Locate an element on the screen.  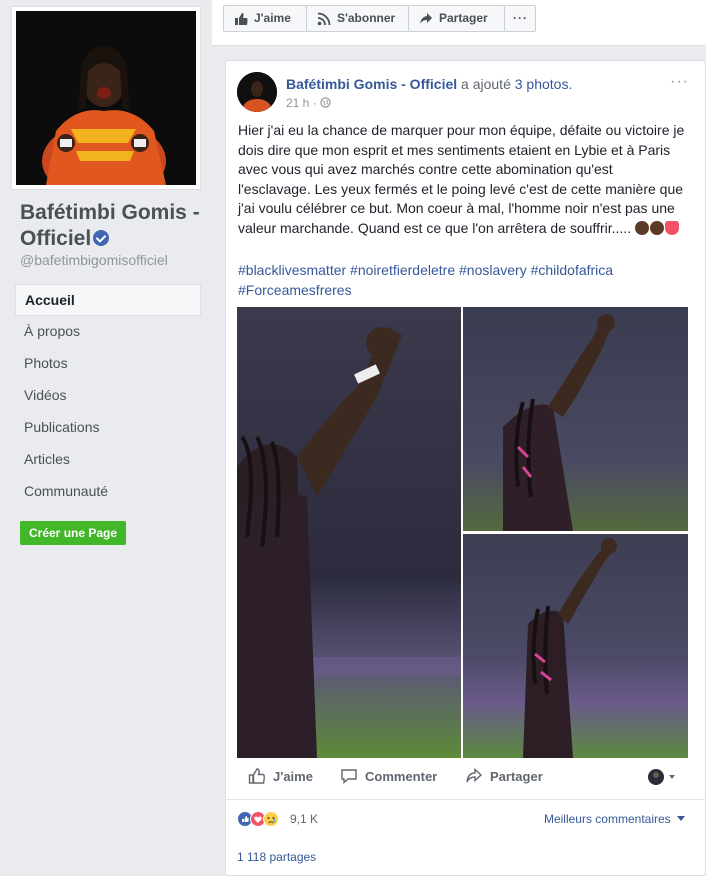
page-like-label: J'aime is located at coordinates (272, 18).